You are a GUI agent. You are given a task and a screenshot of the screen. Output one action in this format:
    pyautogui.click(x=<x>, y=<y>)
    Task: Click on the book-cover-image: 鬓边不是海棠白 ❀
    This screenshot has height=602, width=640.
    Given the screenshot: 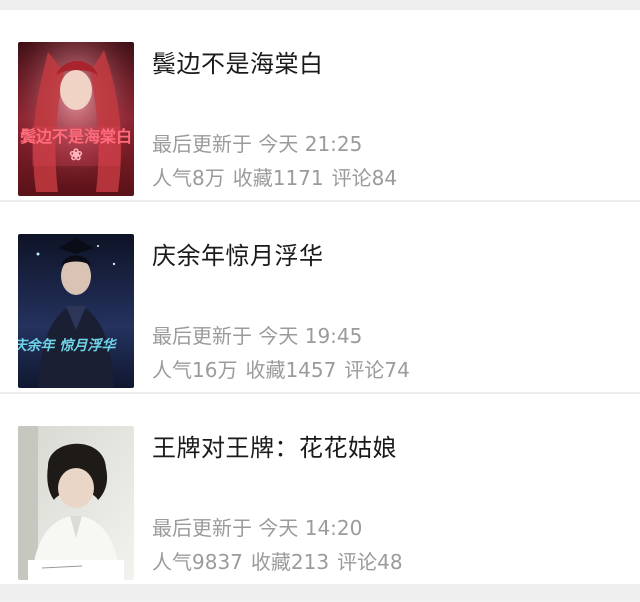 What is the action you would take?
    pyautogui.click(x=76, y=119)
    